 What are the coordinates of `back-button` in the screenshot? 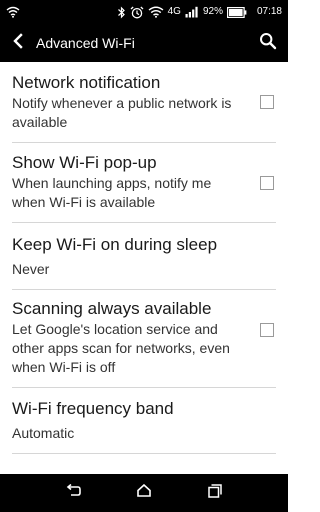 It's located at (18, 43).